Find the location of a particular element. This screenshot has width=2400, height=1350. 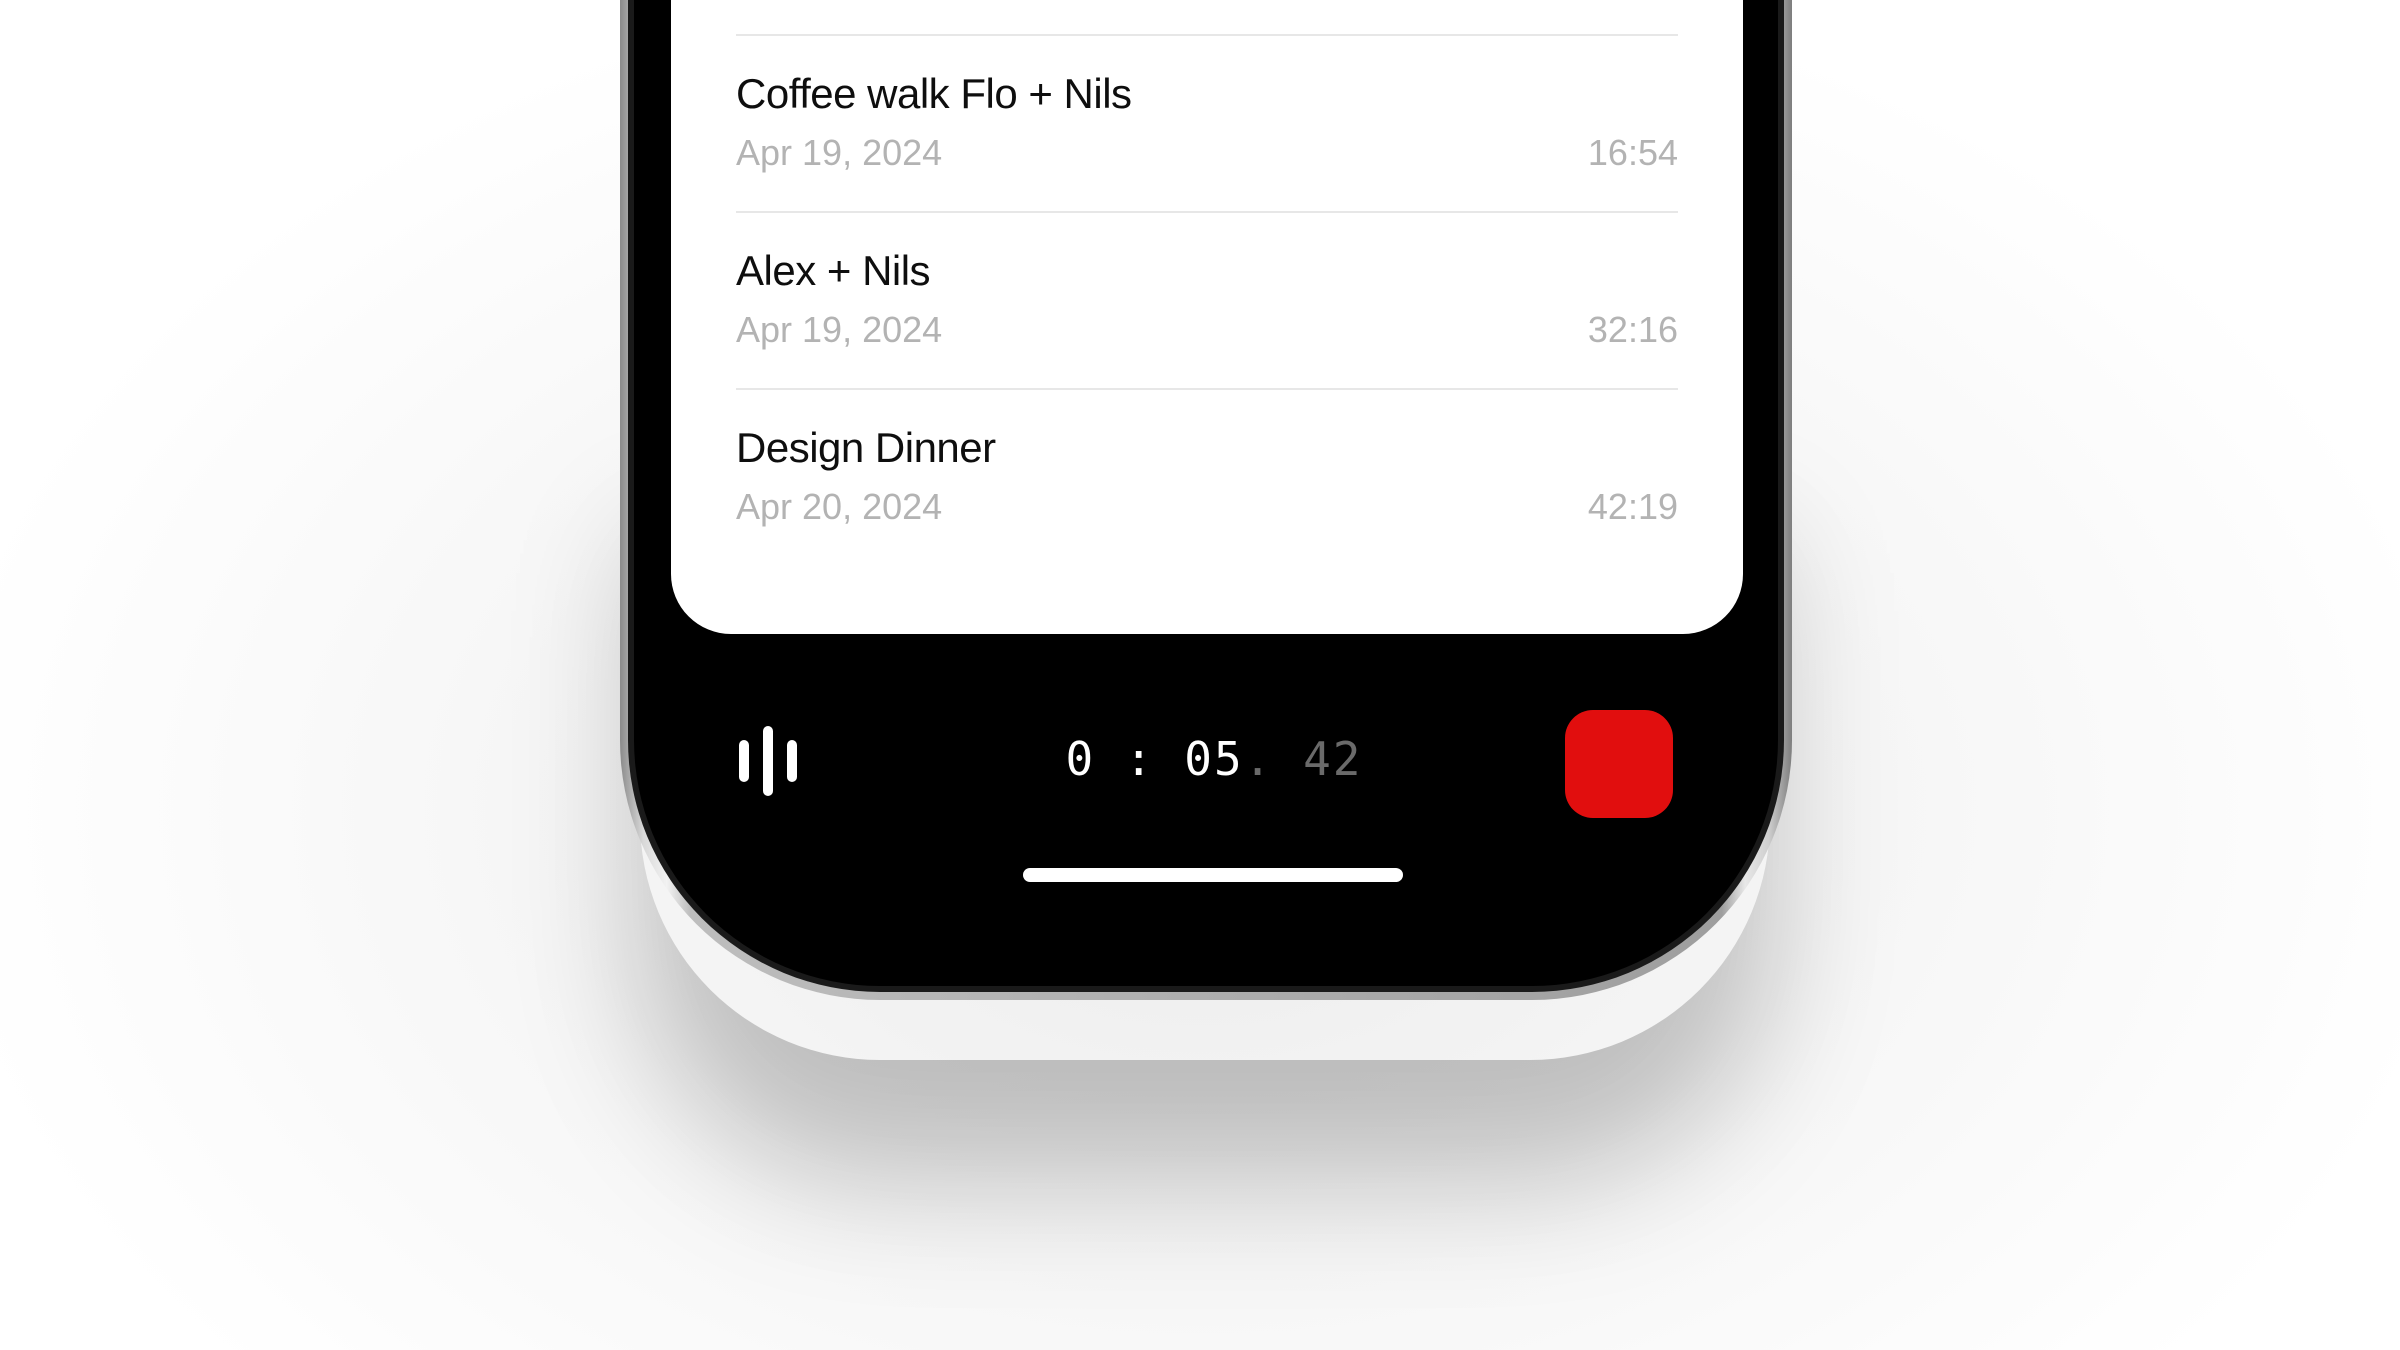

timer-fraction: . 42 is located at coordinates (1303, 759).